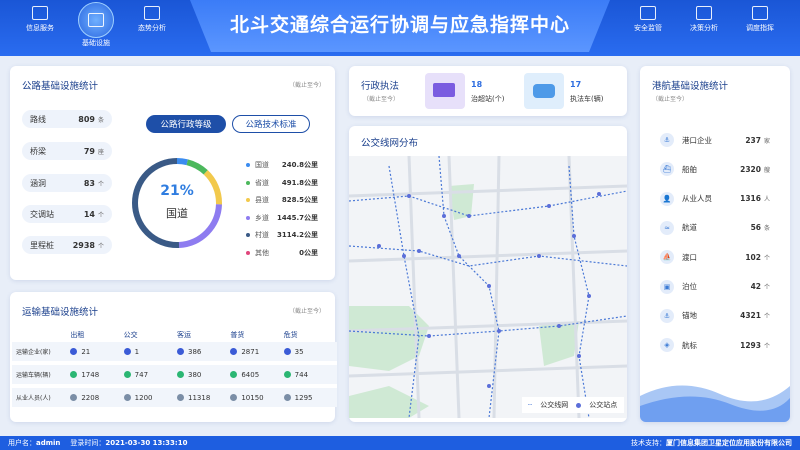 The width and height of the screenshot is (800, 450). I want to click on row-label: 运输企业(家), so click(41, 351).